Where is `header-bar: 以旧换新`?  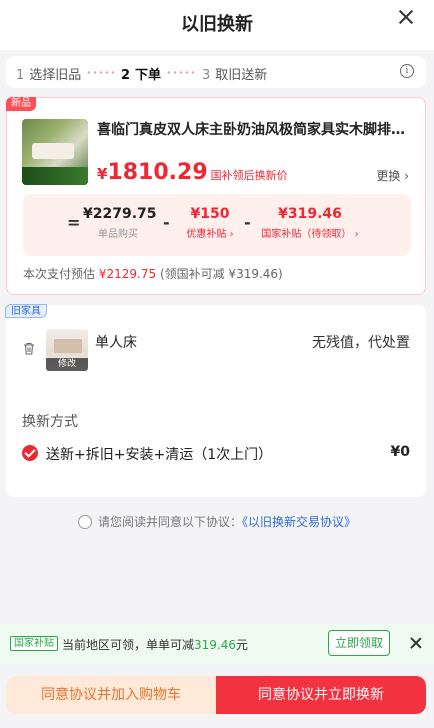 header-bar: 以旧换新 is located at coordinates (217, 25).